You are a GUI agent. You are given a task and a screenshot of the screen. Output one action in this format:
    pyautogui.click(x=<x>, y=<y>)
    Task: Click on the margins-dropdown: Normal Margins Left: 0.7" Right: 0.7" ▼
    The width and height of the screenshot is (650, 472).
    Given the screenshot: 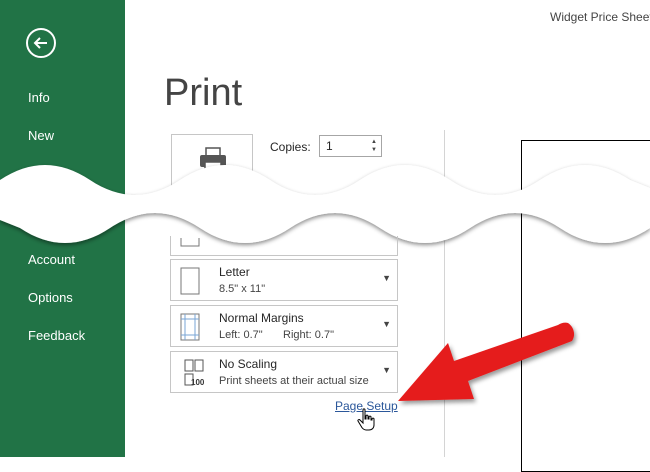 What is the action you would take?
    pyautogui.click(x=284, y=326)
    